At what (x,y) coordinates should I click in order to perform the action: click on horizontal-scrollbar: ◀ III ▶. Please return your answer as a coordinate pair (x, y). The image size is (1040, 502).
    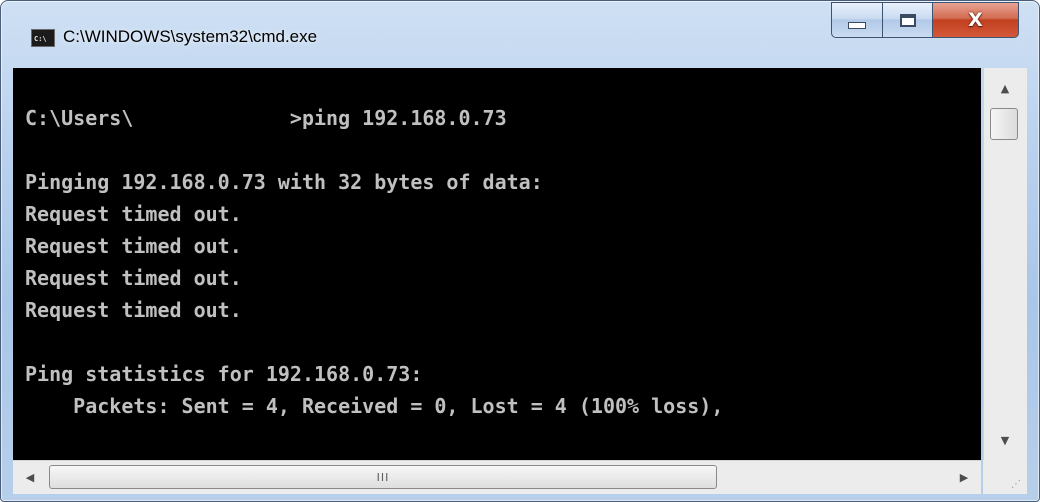
    Looking at the image, I should click on (497, 477).